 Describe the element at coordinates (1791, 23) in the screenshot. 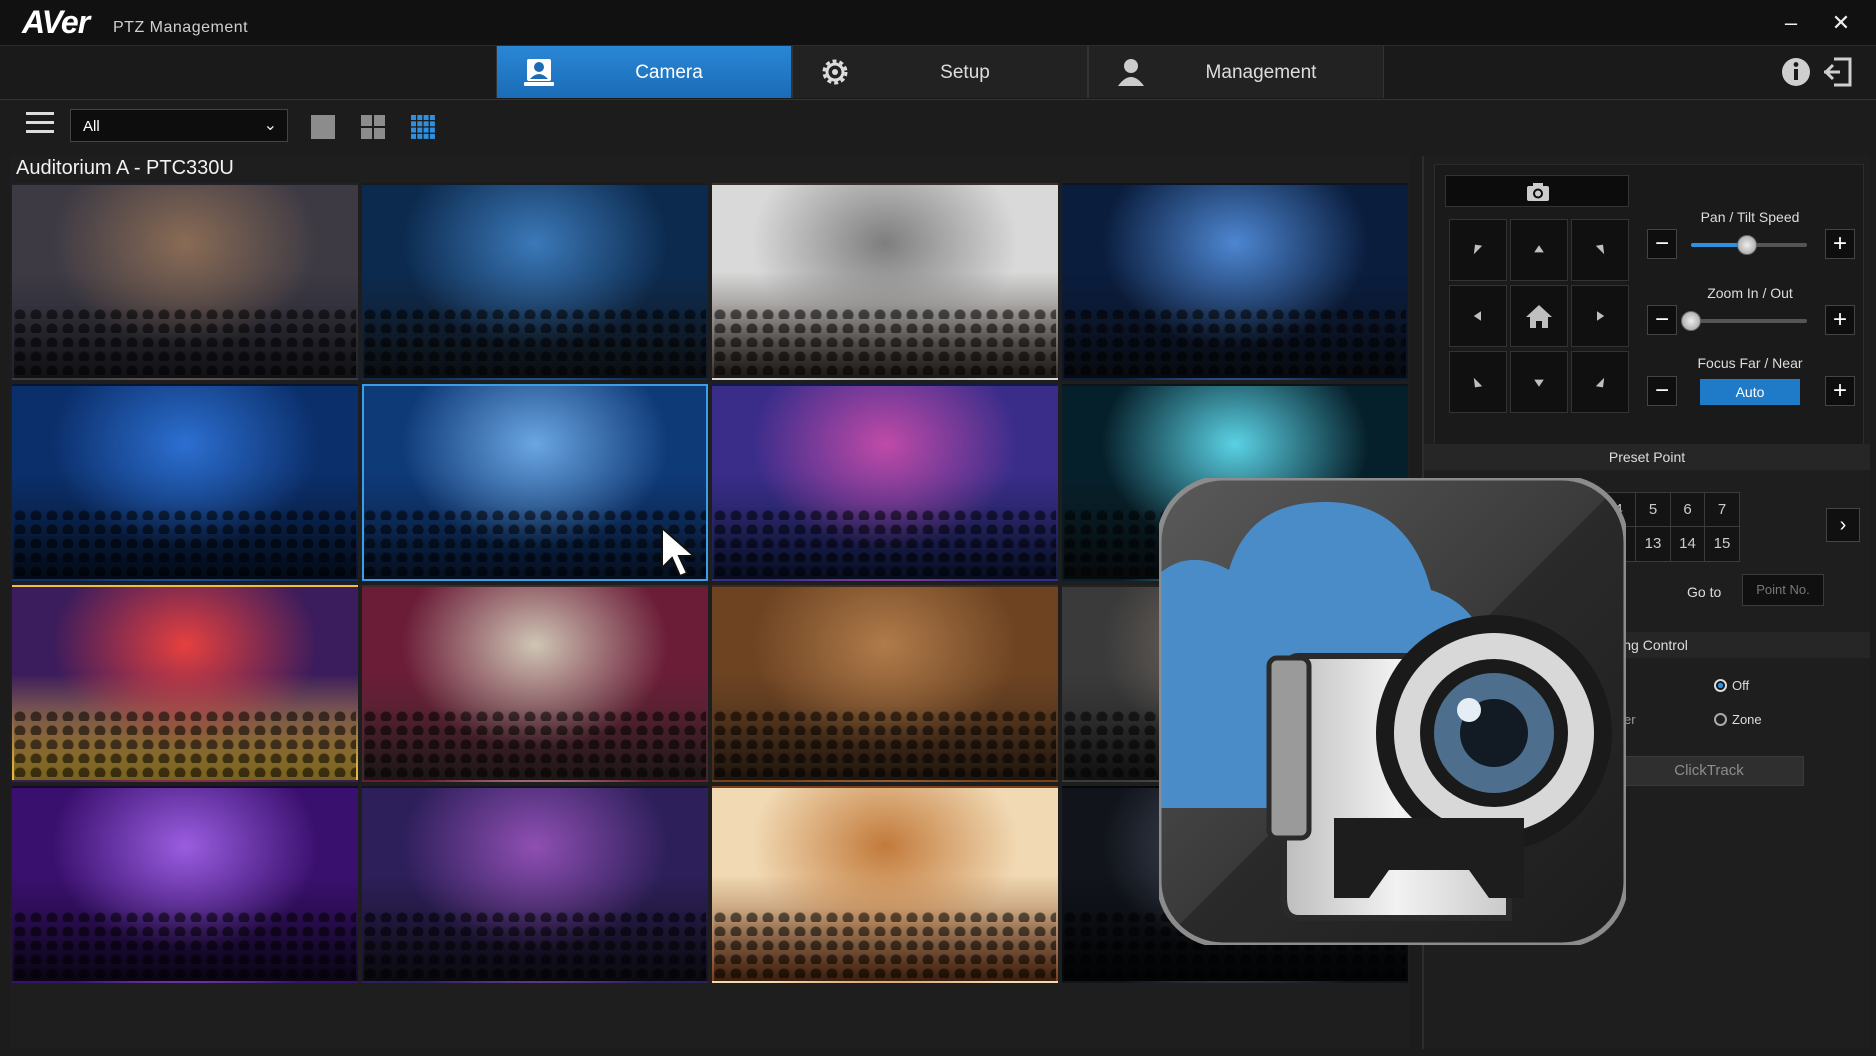

I see `minimize-button: –` at that location.